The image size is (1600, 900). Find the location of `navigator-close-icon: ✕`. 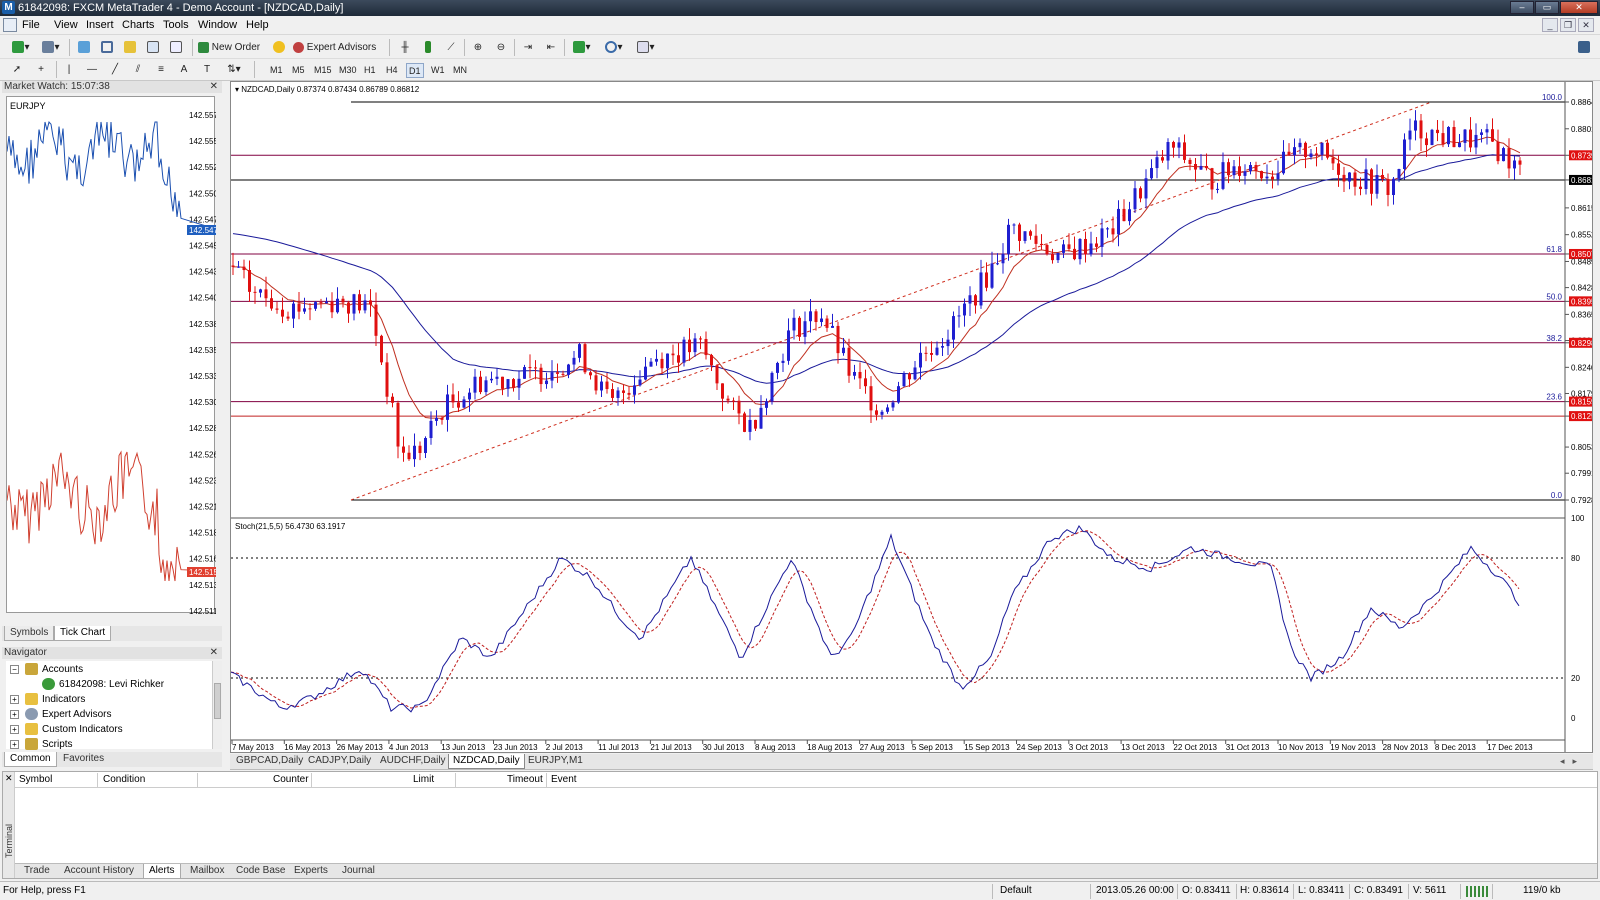

navigator-close-icon: ✕ is located at coordinates (214, 653).